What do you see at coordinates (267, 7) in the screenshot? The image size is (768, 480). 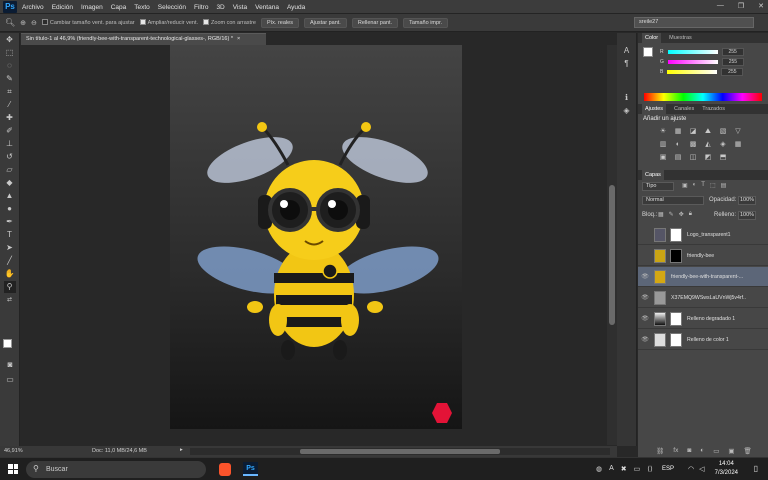 I see `menu-ventana: Ventana` at bounding box center [267, 7].